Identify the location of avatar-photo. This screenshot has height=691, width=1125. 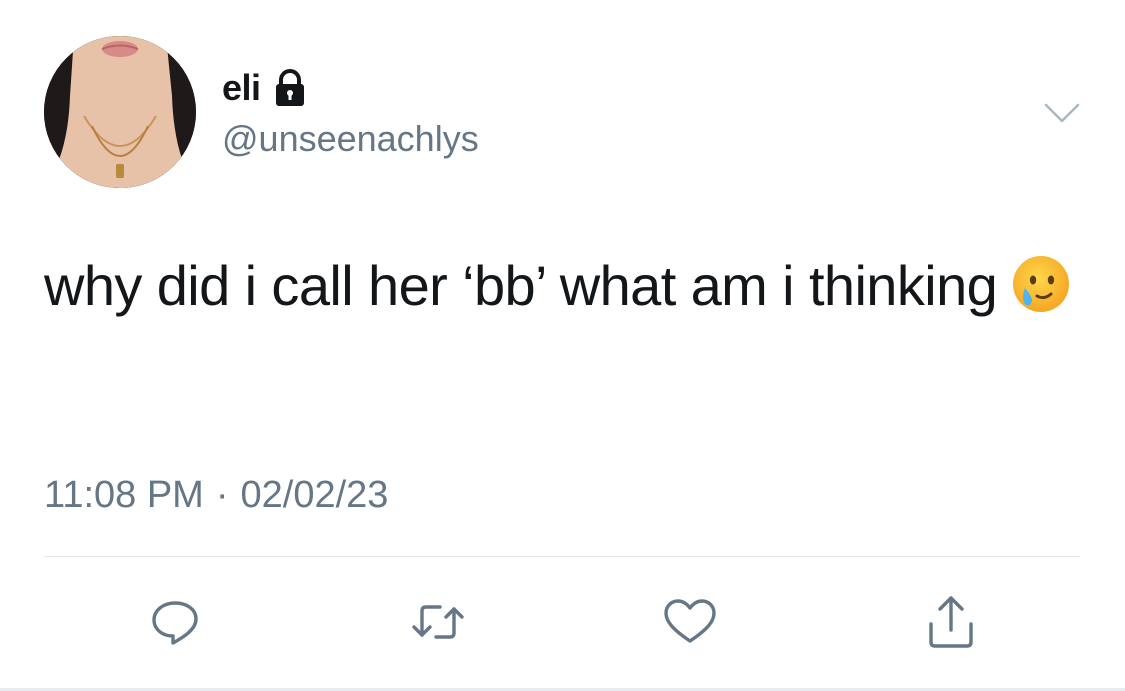
(120, 112).